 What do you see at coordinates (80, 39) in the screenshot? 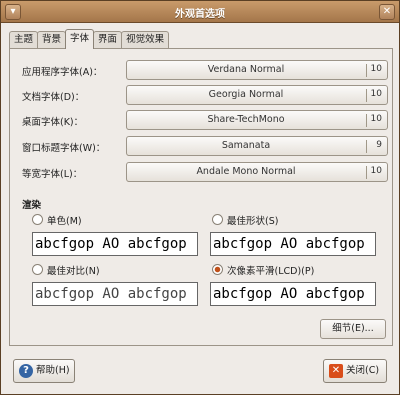
I see `tab-fonts: 字体` at bounding box center [80, 39].